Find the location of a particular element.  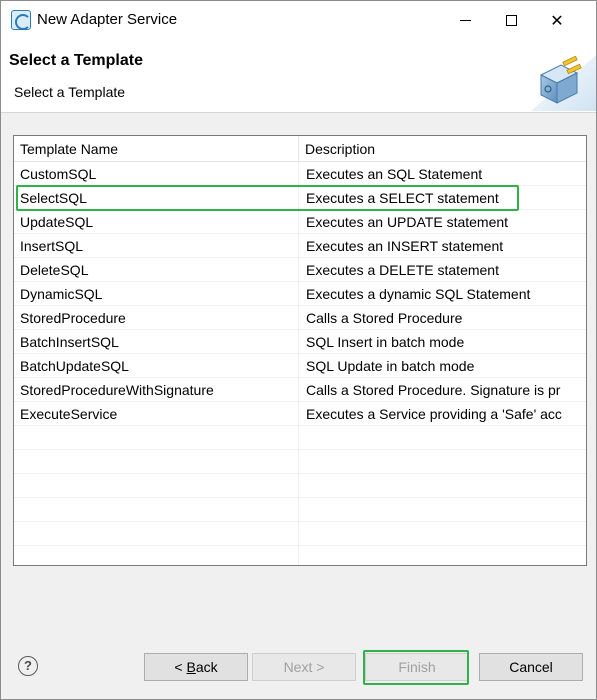

minimize-icon is located at coordinates (465, 20).